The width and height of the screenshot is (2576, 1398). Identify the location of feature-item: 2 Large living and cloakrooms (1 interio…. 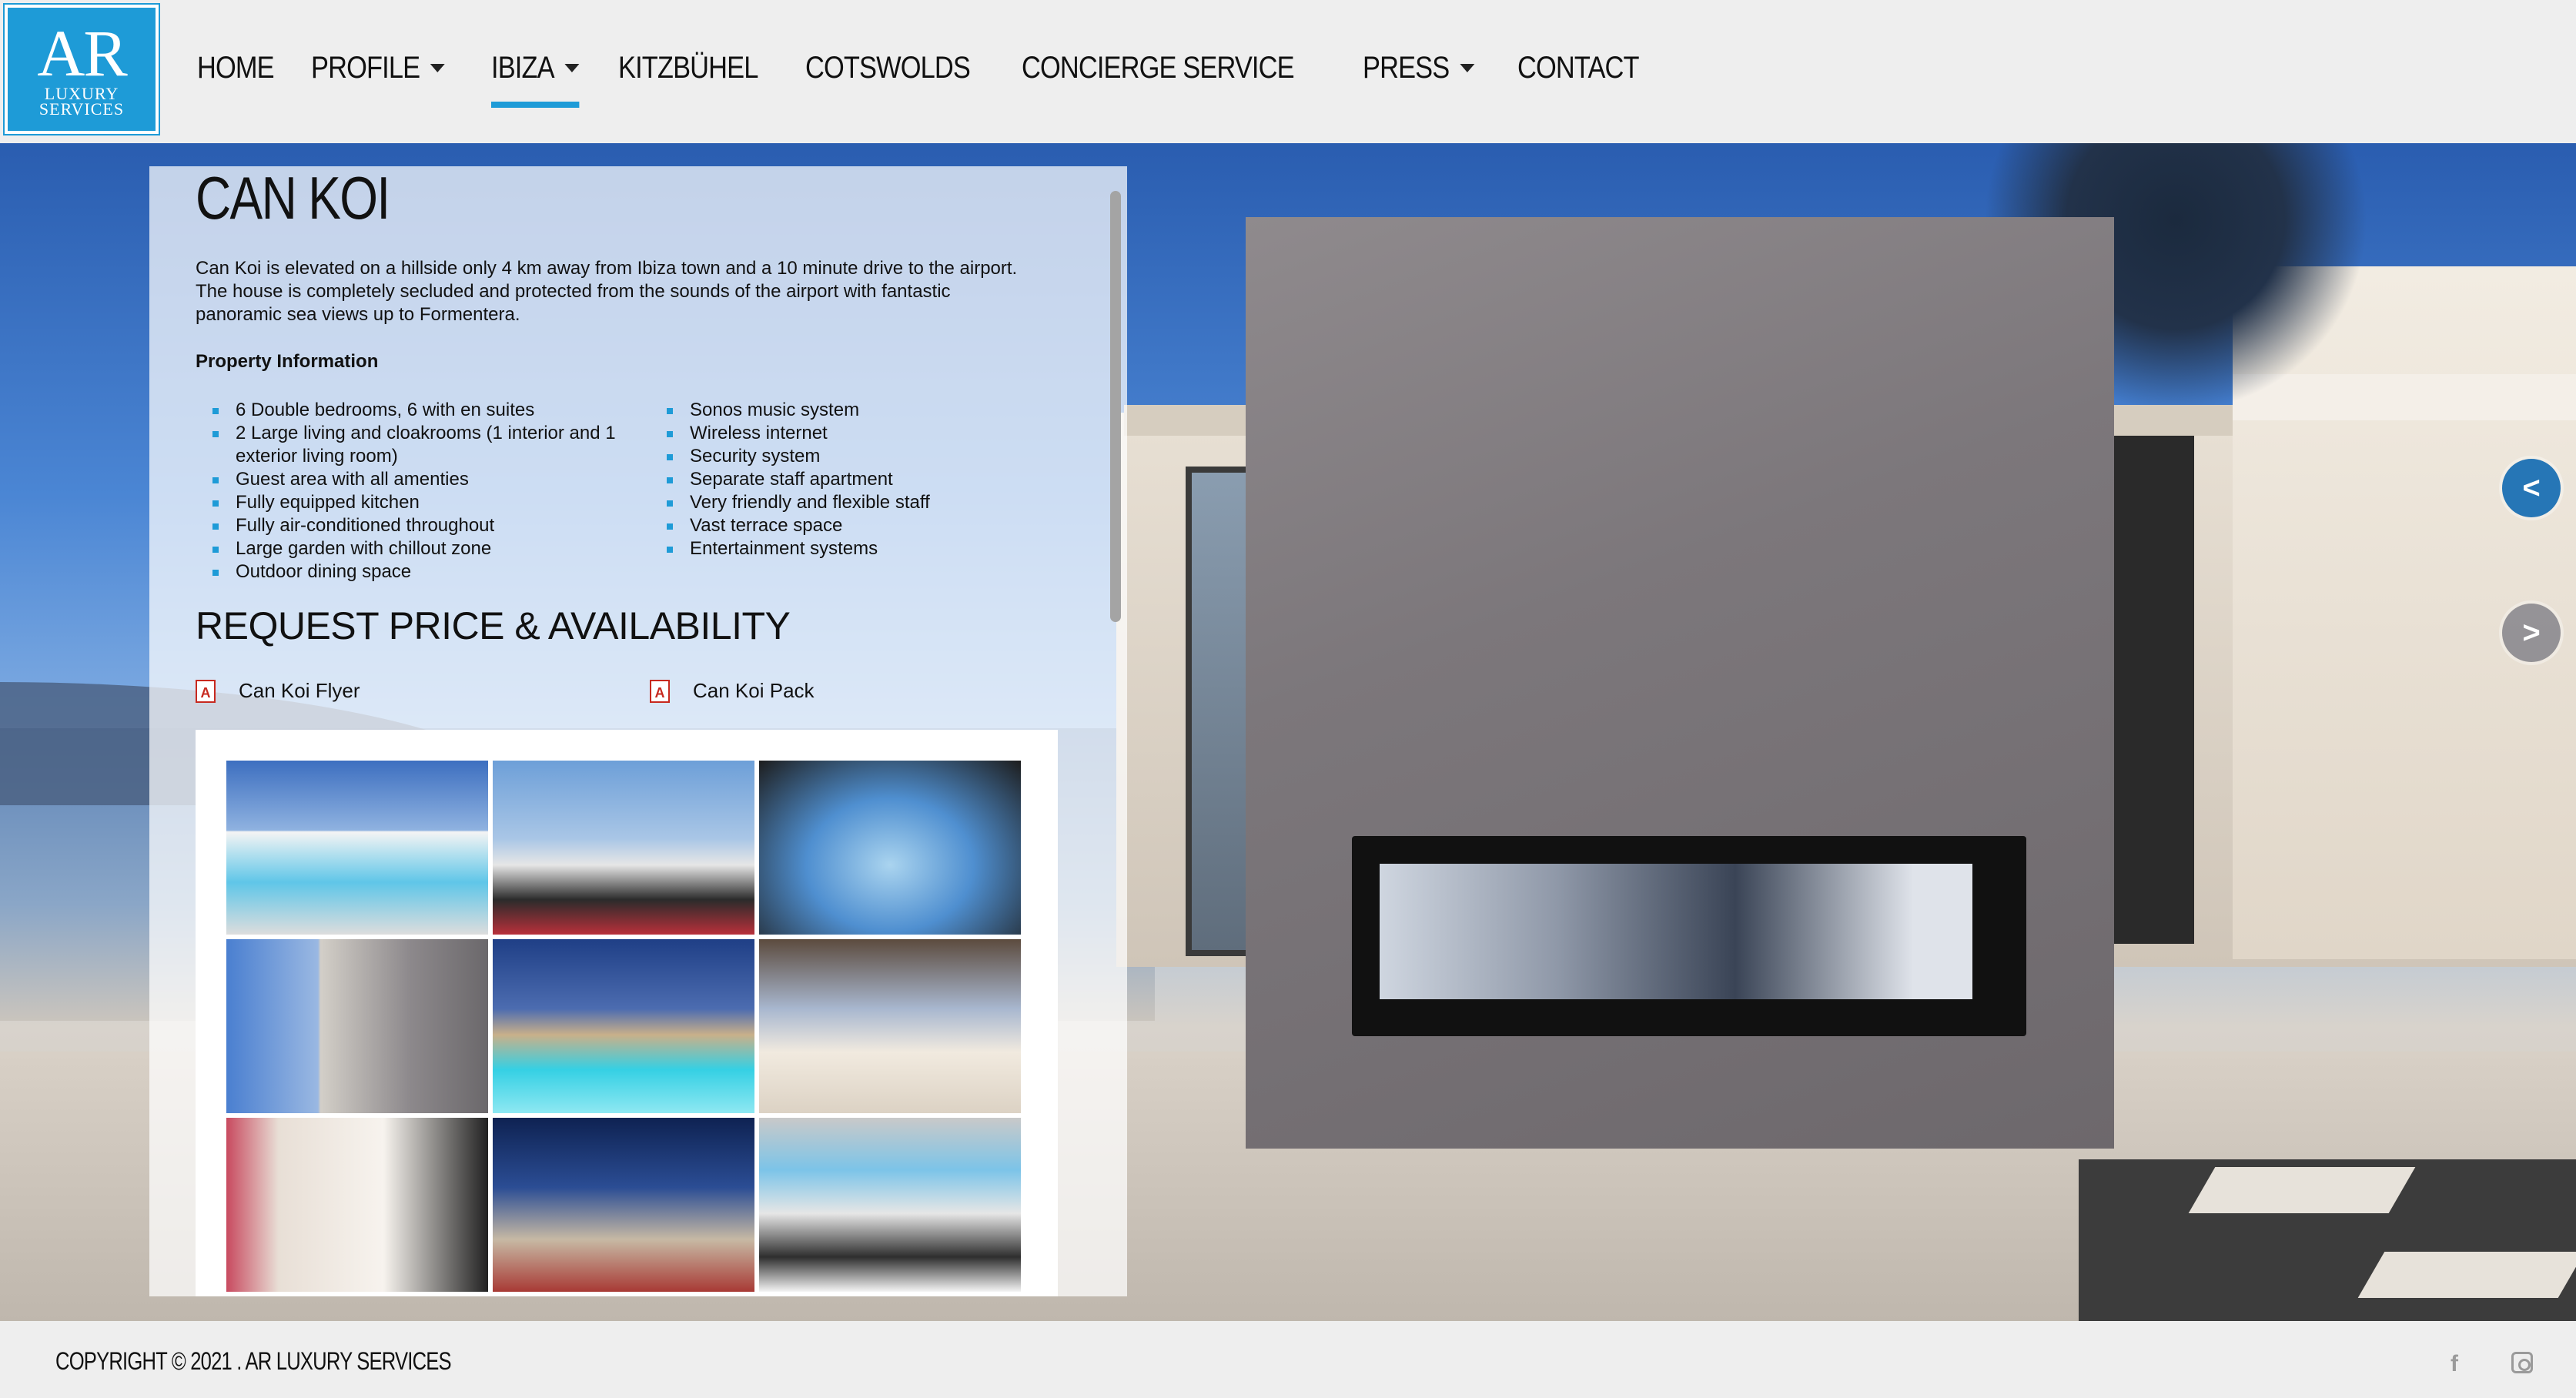
(440, 445).